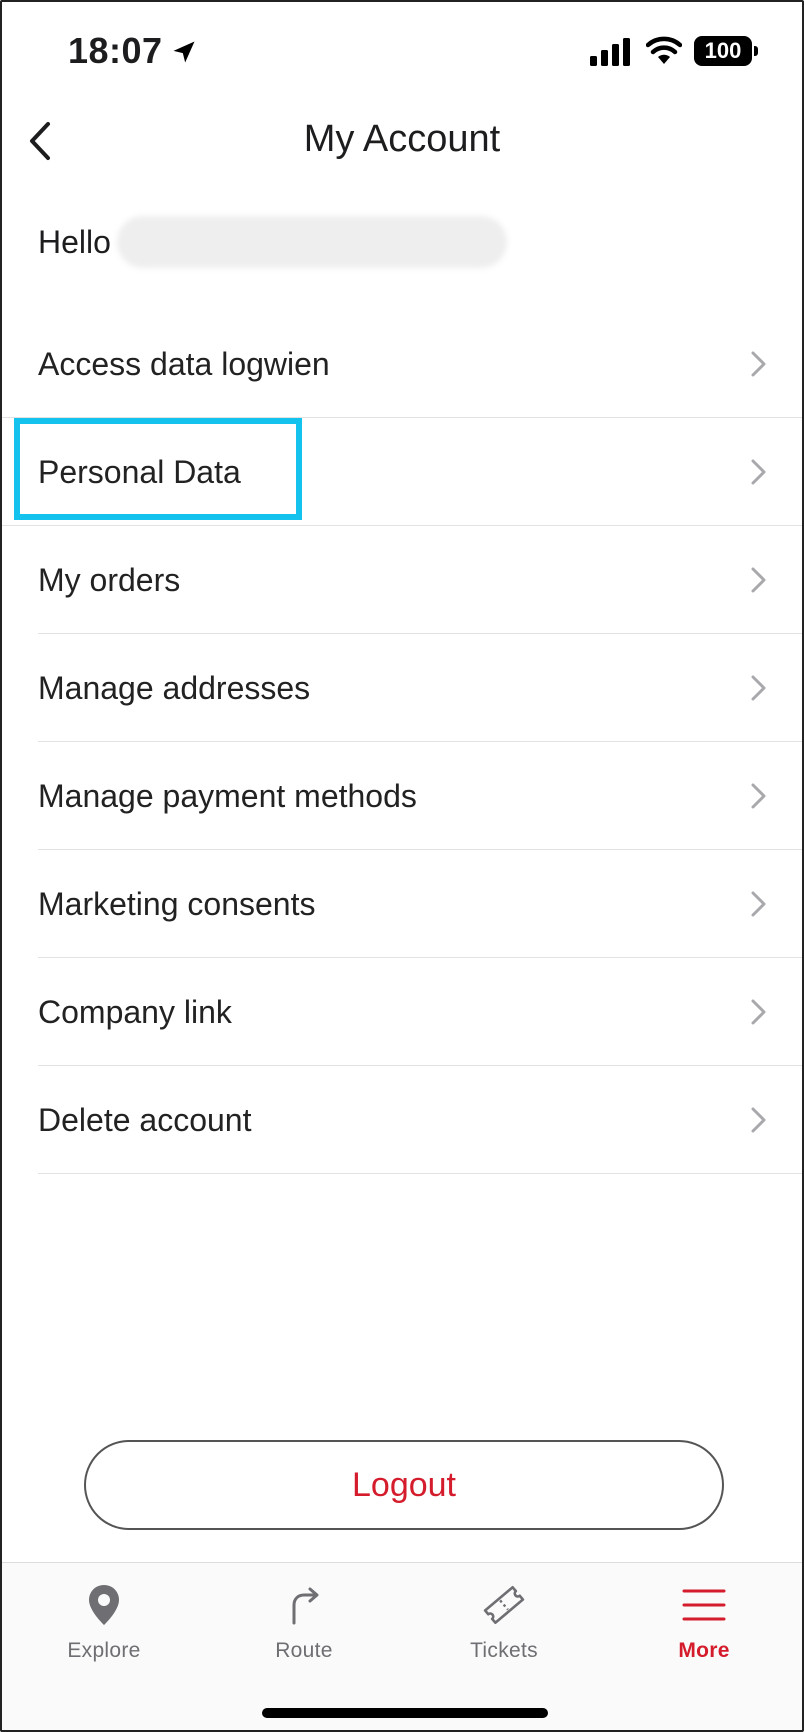 The width and height of the screenshot is (804, 1732). I want to click on tab-more: More, so click(703, 1618).